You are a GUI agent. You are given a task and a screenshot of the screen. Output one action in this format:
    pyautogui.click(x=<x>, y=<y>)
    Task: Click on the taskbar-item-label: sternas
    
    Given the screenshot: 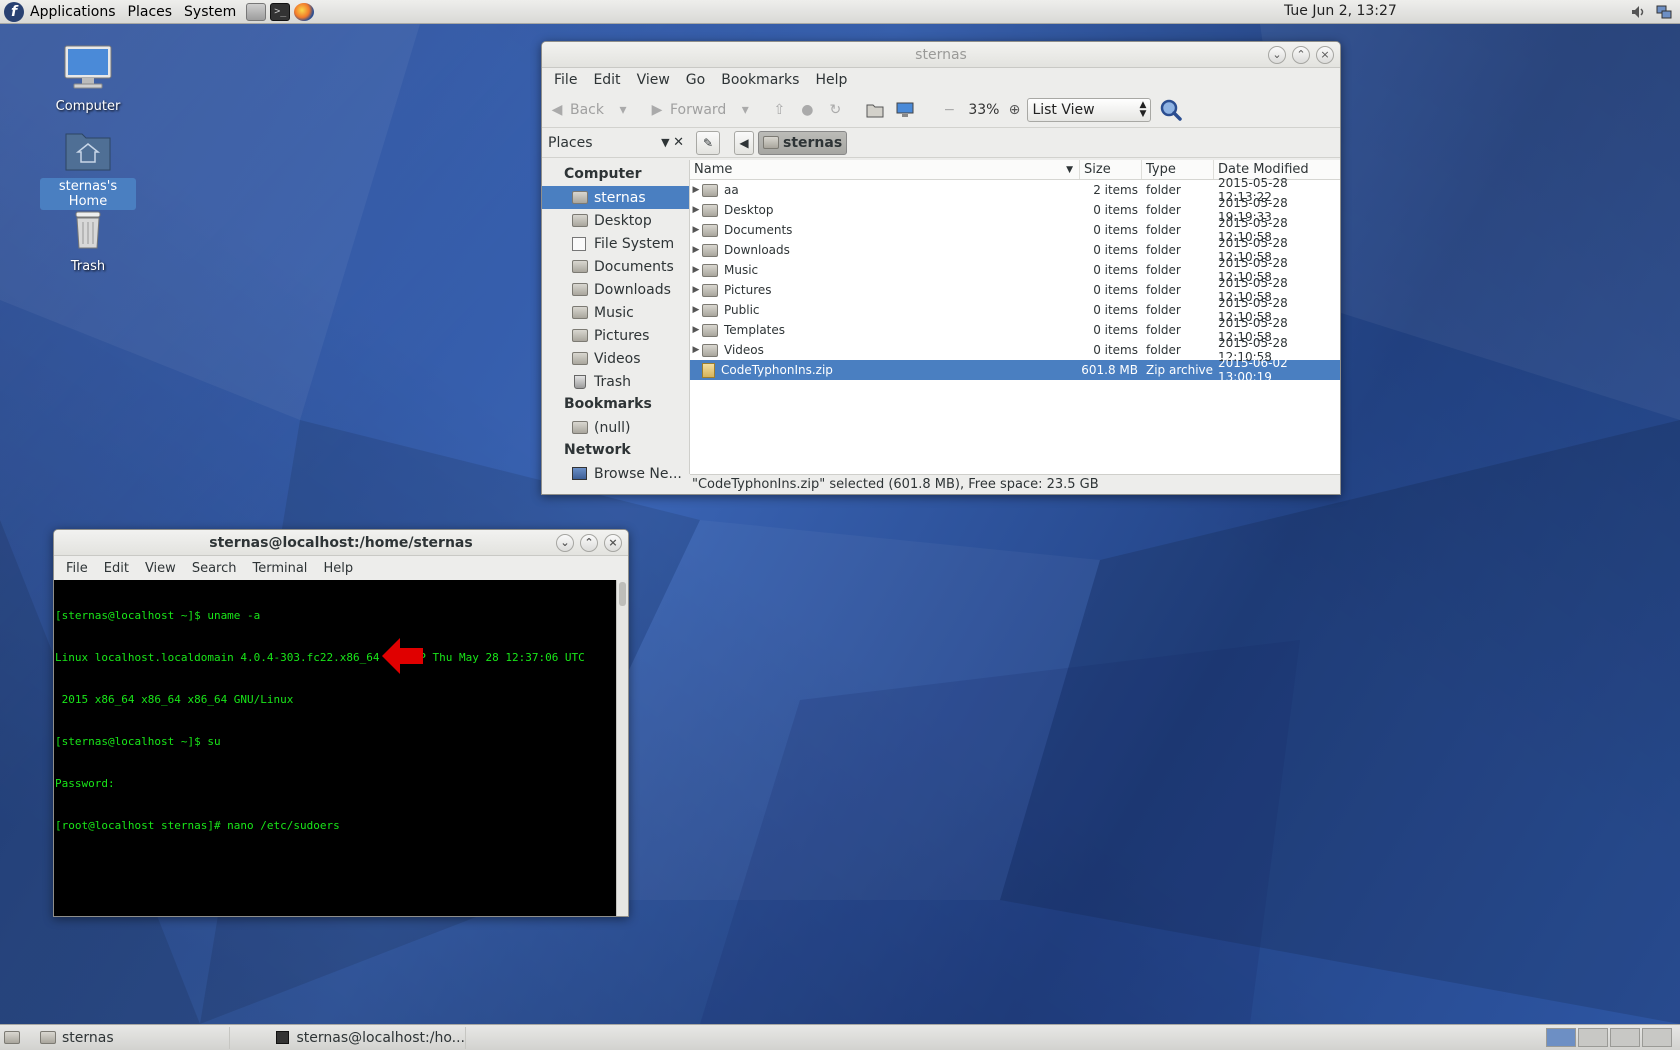 What is the action you would take?
    pyautogui.click(x=88, y=1037)
    